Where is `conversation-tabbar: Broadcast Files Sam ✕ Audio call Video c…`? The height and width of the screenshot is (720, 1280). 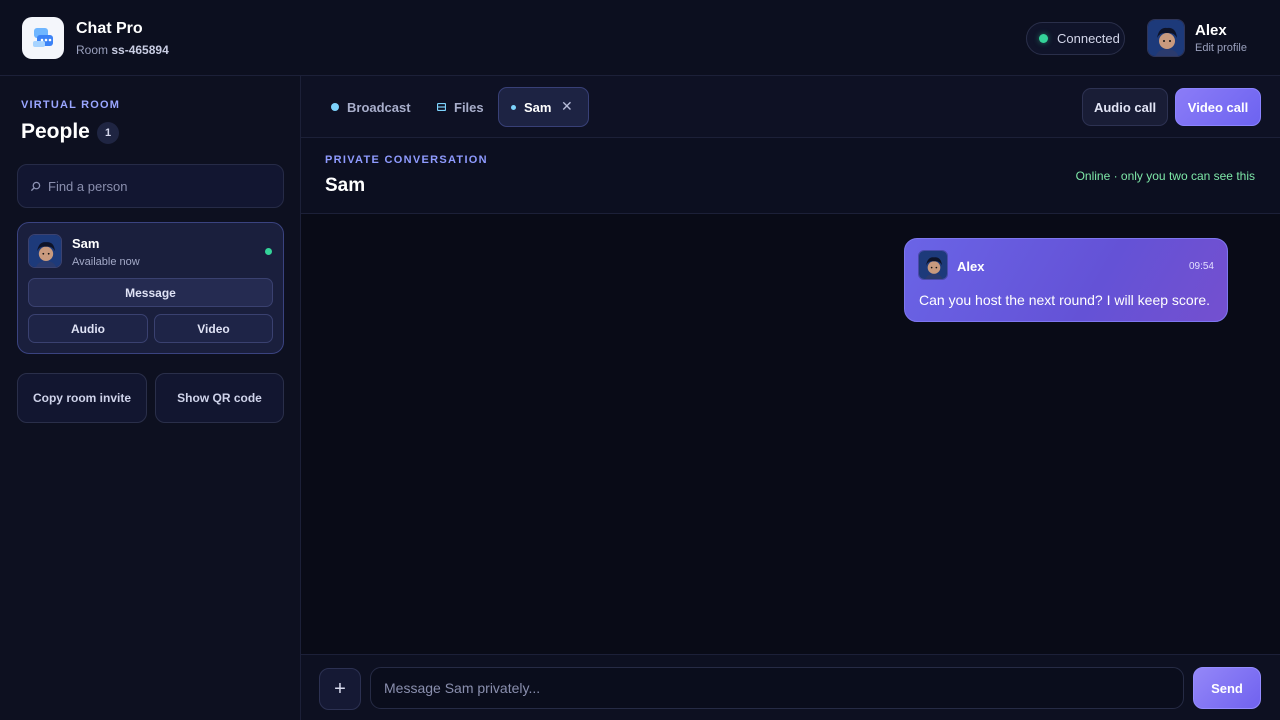 conversation-tabbar: Broadcast Files Sam ✕ Audio call Video c… is located at coordinates (790, 107).